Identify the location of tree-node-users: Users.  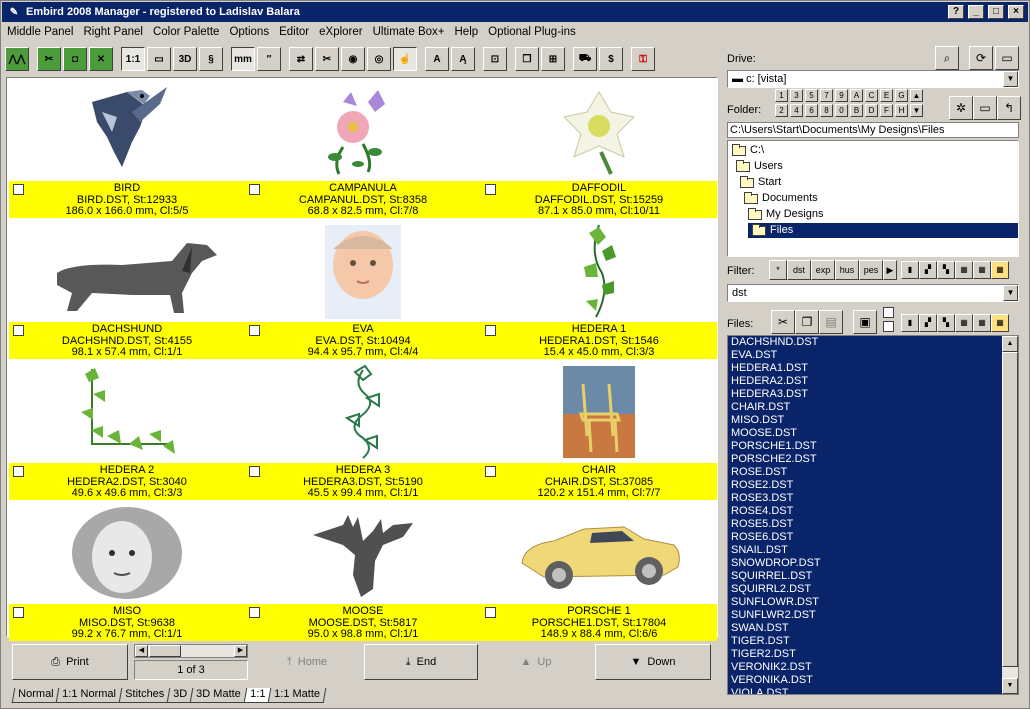
(759, 166).